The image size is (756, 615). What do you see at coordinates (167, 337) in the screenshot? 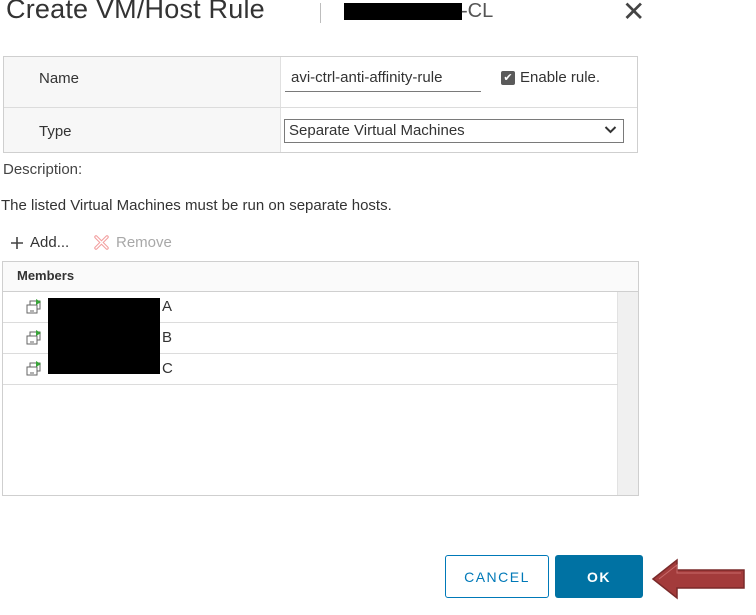
I see `vm-name-suffix: B` at bounding box center [167, 337].